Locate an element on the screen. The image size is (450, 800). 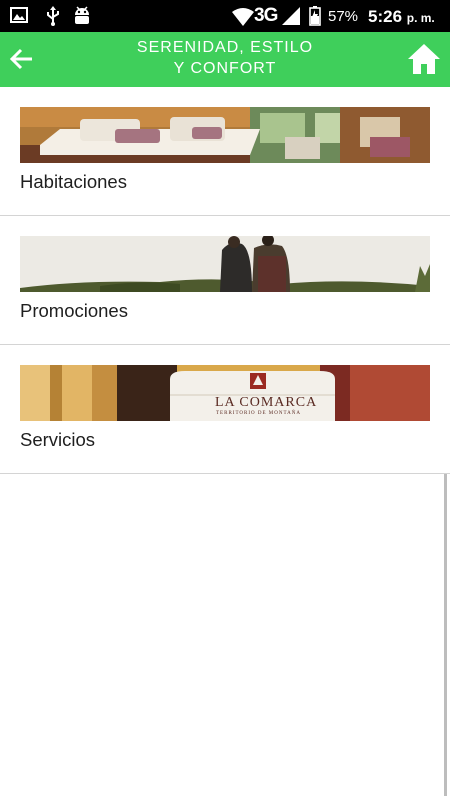
towel-brand: LA COMARCA is located at coordinates (266, 402).